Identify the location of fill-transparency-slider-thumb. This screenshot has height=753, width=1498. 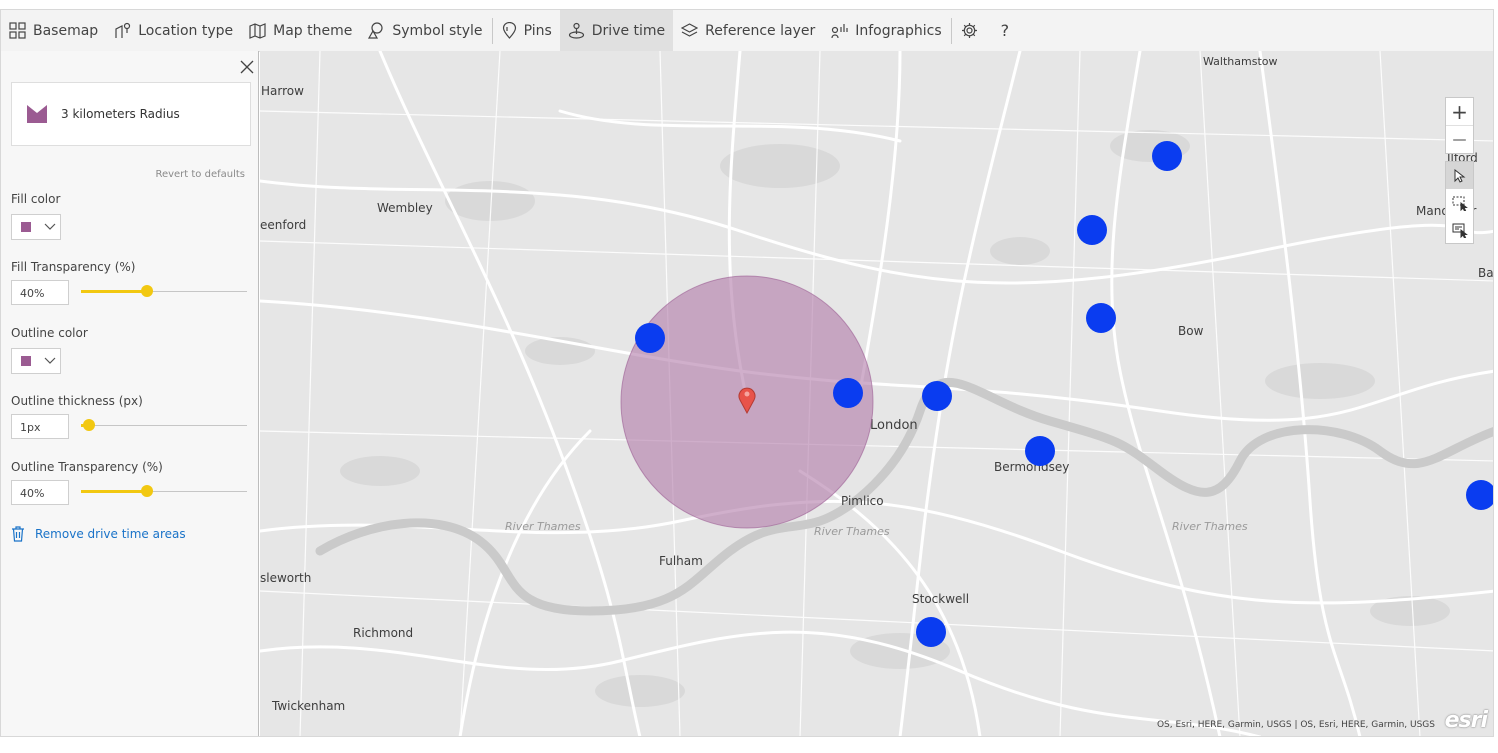
(147, 291).